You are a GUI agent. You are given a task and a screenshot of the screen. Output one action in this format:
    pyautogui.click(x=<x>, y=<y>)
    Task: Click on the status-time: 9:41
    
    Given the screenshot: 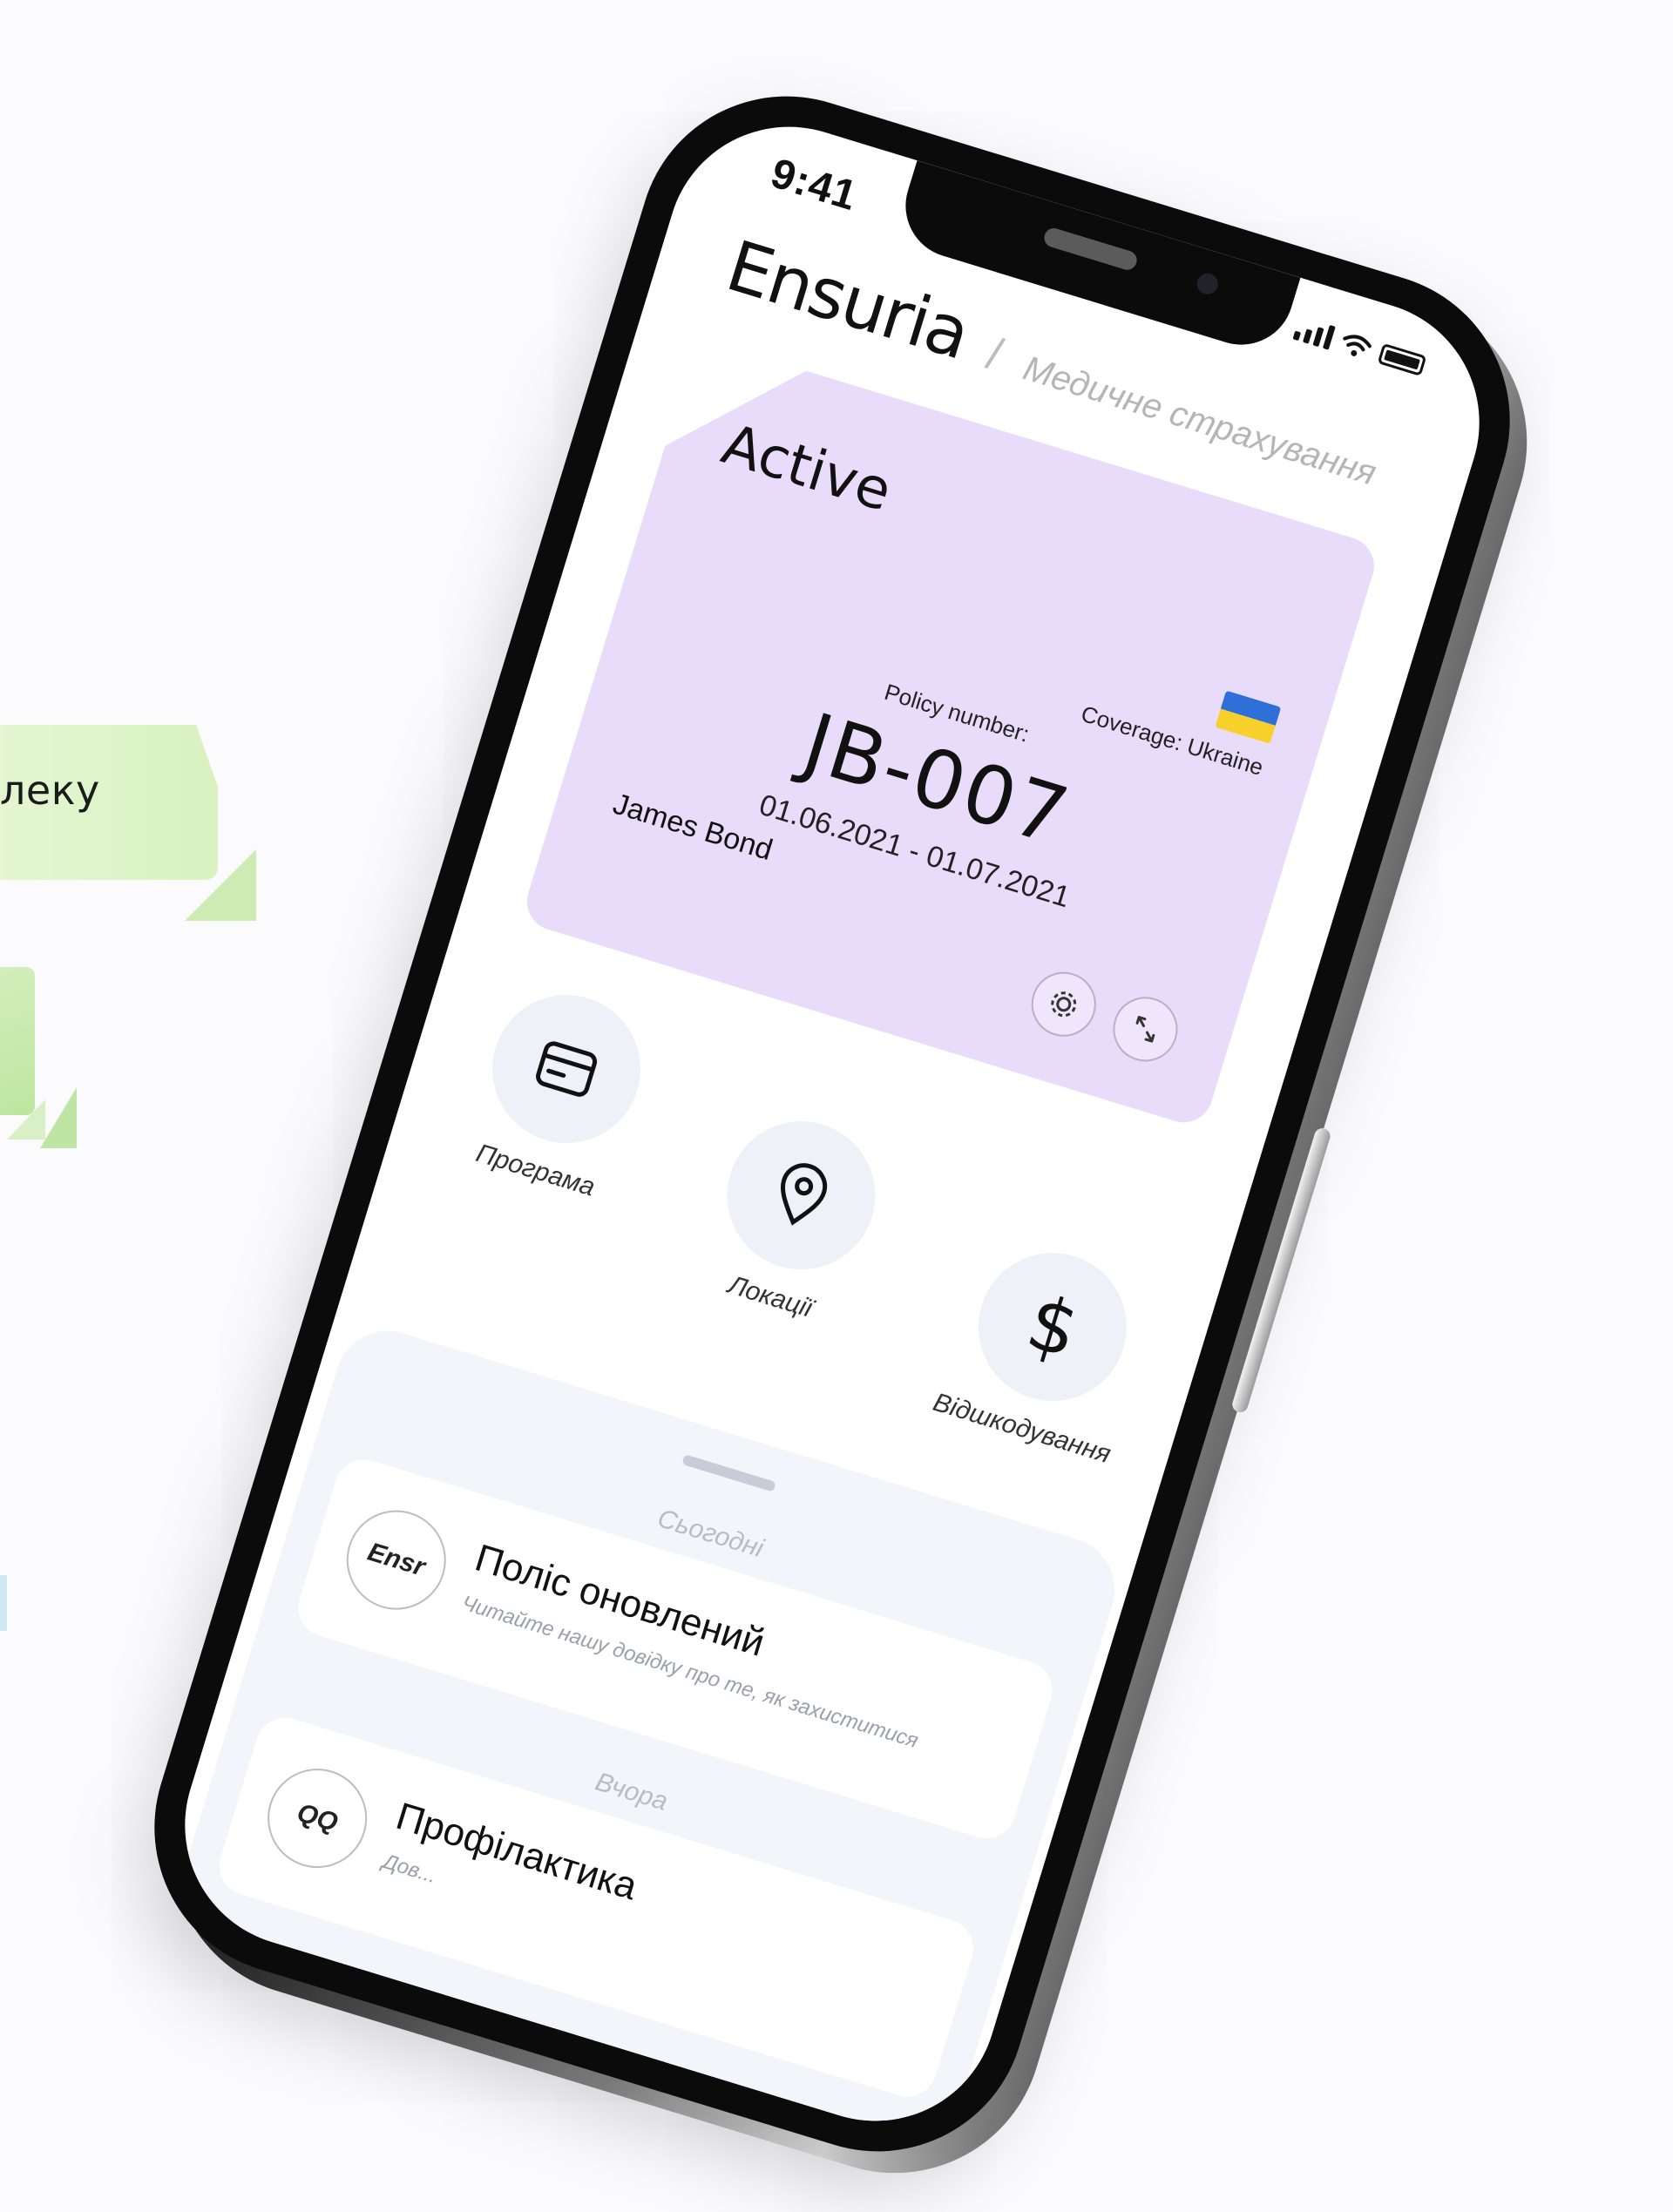 What is the action you would take?
    pyautogui.click(x=814, y=185)
    